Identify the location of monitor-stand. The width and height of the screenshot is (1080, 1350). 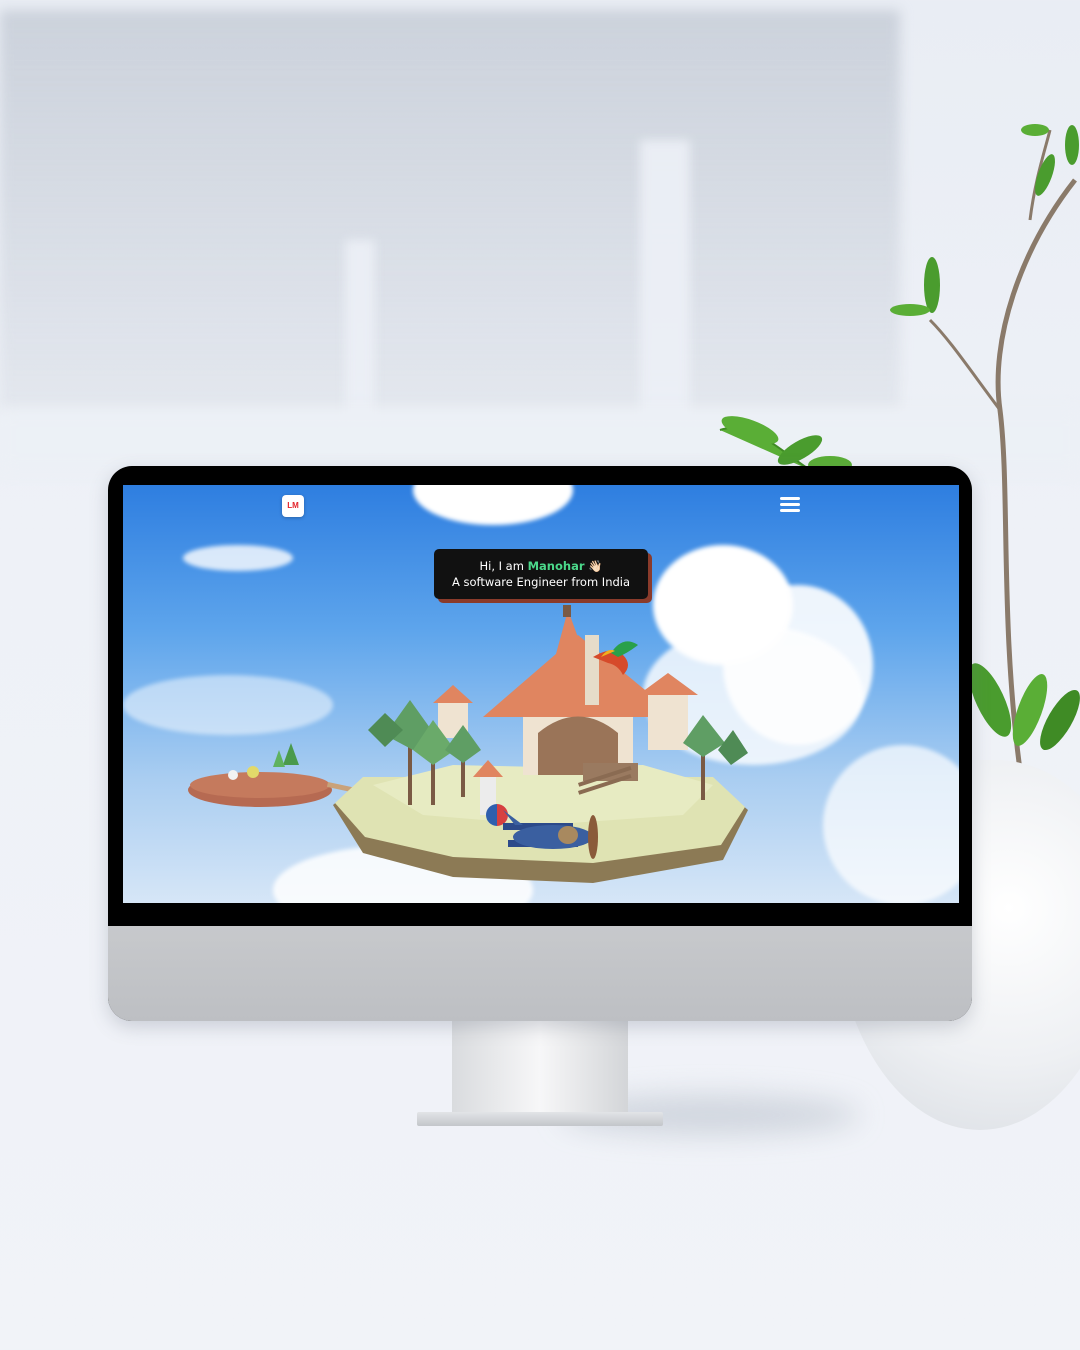
(540, 1067).